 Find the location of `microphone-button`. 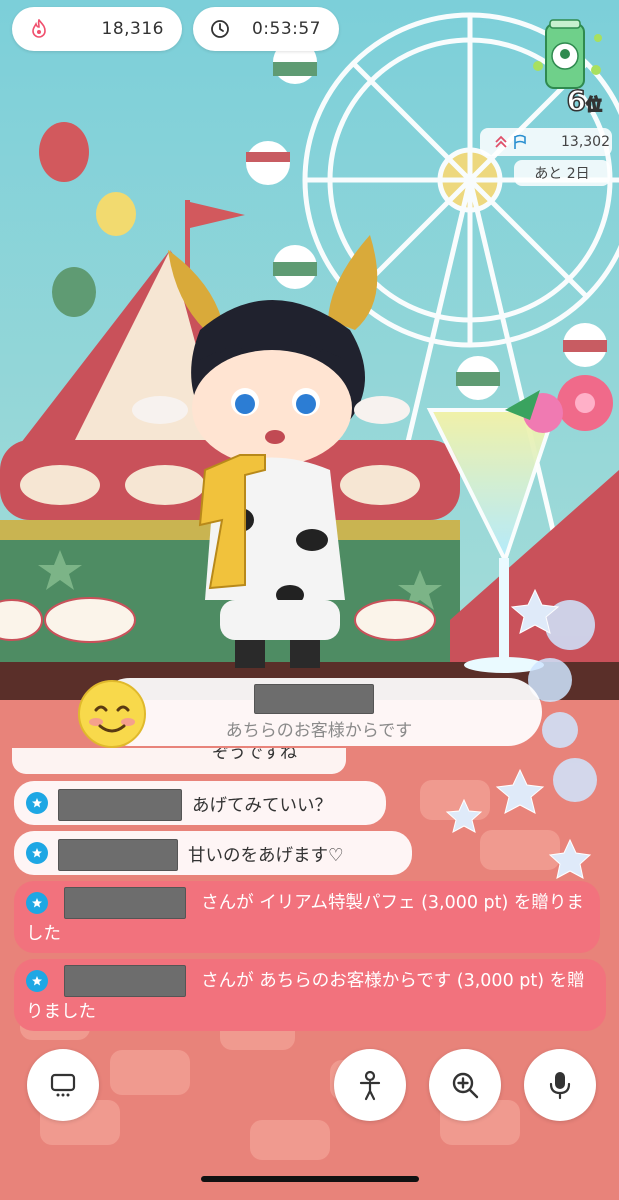

microphone-button is located at coordinates (560, 1085).